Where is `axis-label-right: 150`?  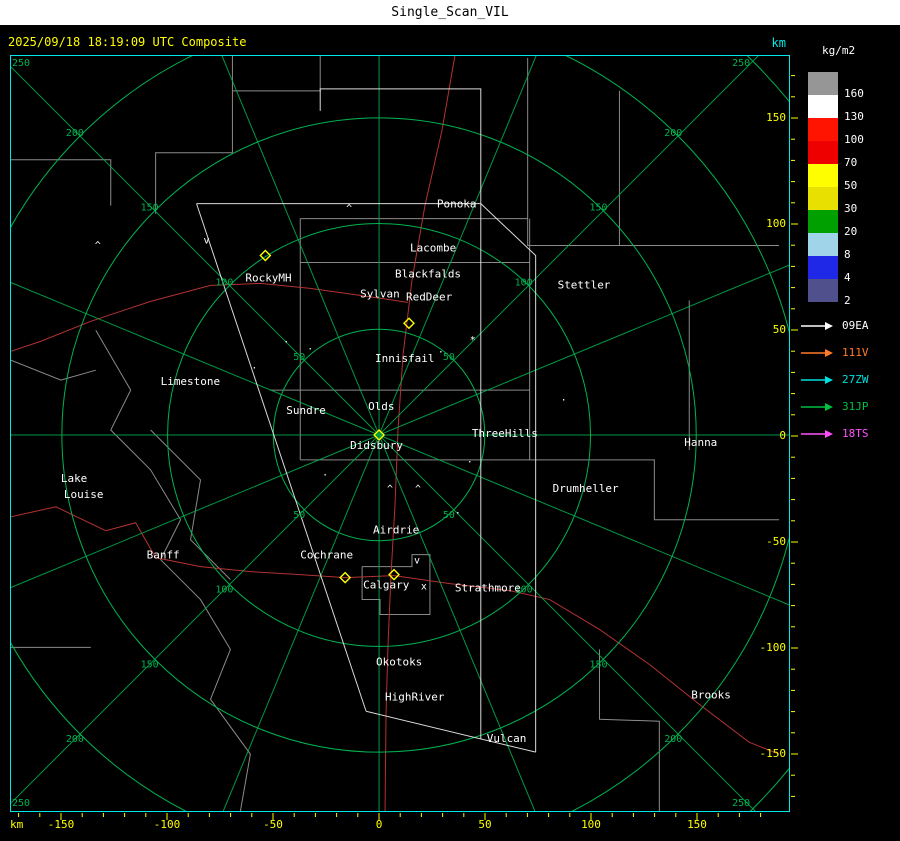 axis-label-right: 150 is located at coordinates (776, 117).